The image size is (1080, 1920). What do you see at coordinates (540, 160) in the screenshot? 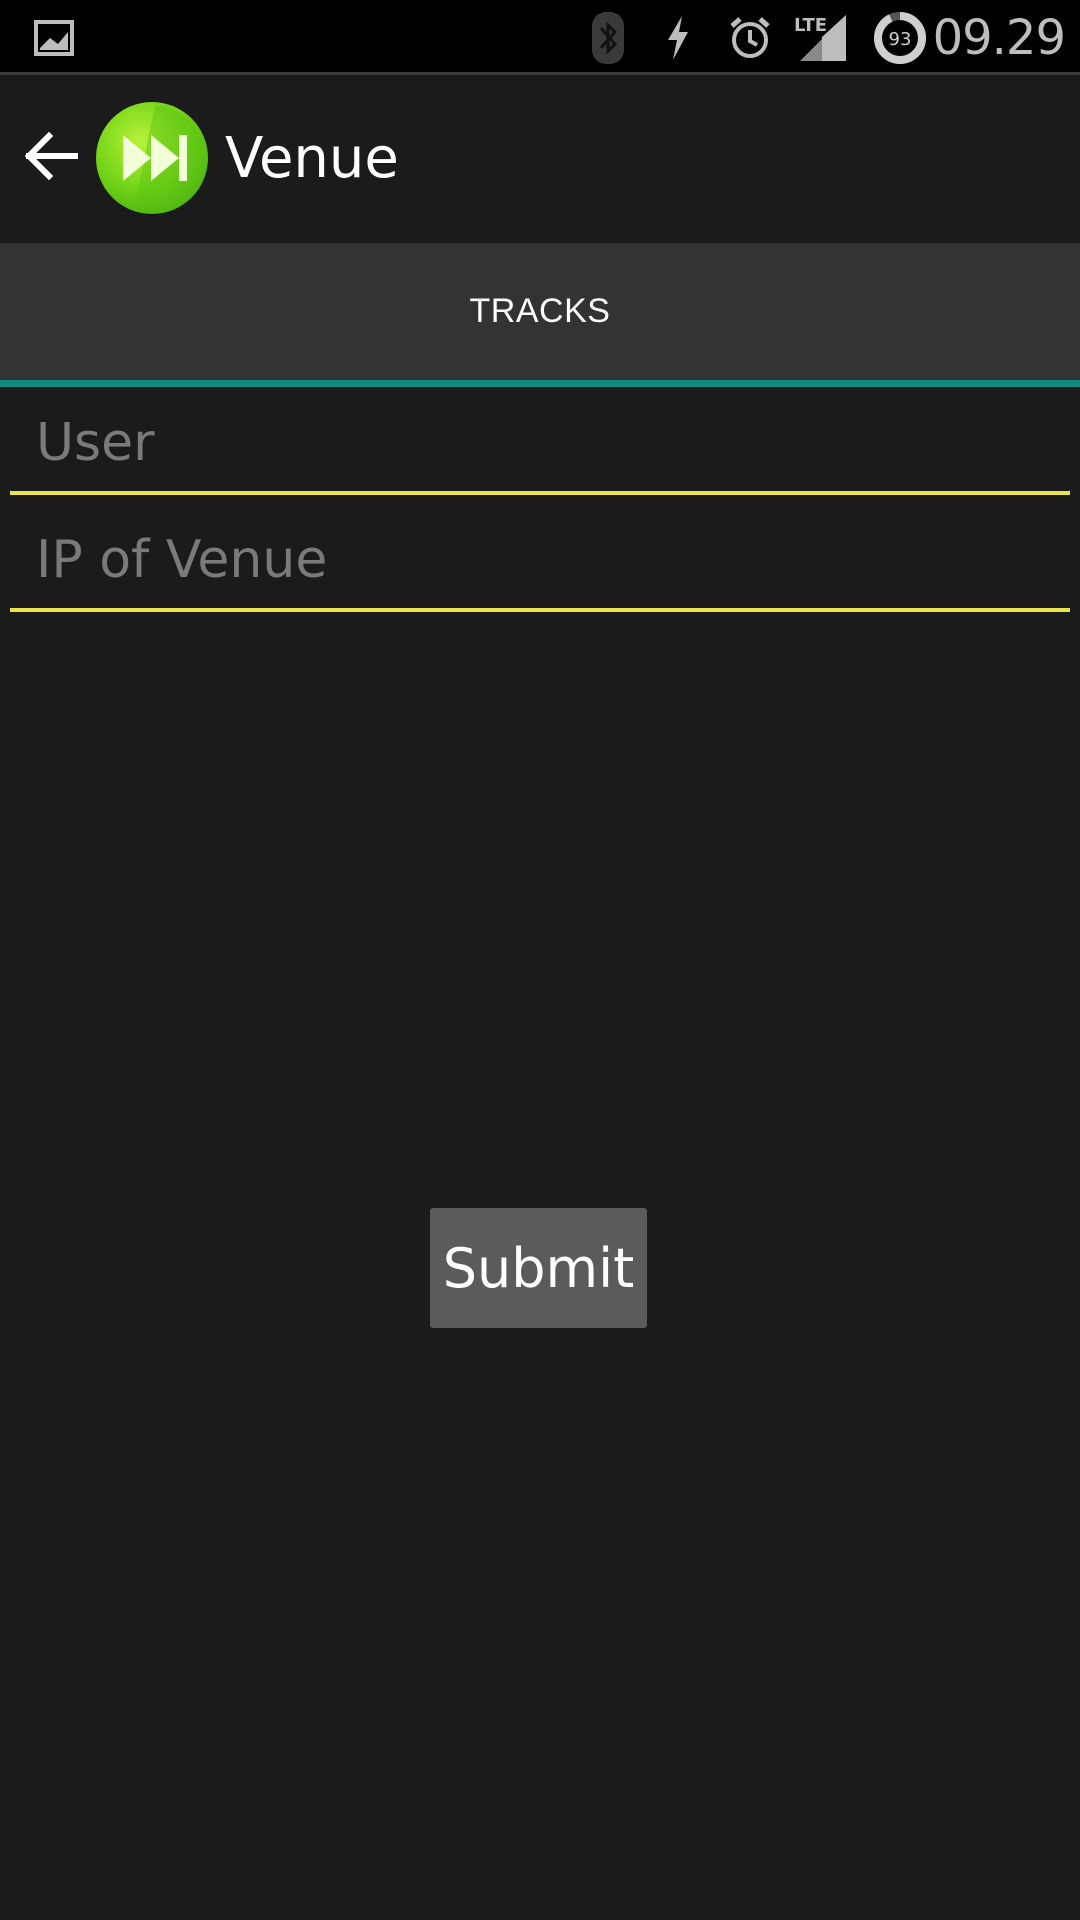
I see `action-bar: Venue` at bounding box center [540, 160].